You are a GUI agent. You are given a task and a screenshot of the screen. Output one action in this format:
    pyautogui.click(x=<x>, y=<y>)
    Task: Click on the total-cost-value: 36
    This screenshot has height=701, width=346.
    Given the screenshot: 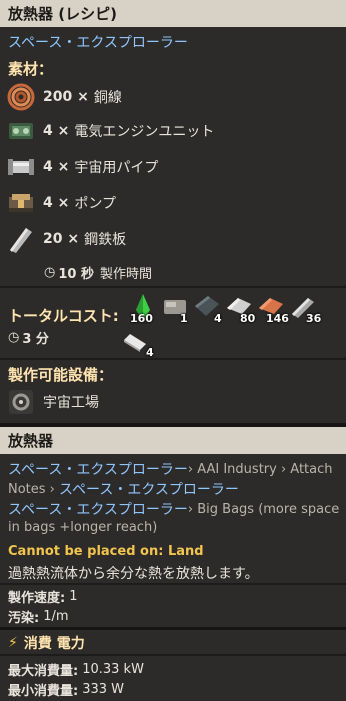 What is the action you would take?
    pyautogui.click(x=314, y=318)
    